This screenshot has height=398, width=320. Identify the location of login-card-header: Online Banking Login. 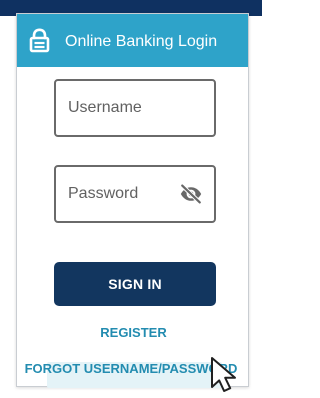
(132, 40).